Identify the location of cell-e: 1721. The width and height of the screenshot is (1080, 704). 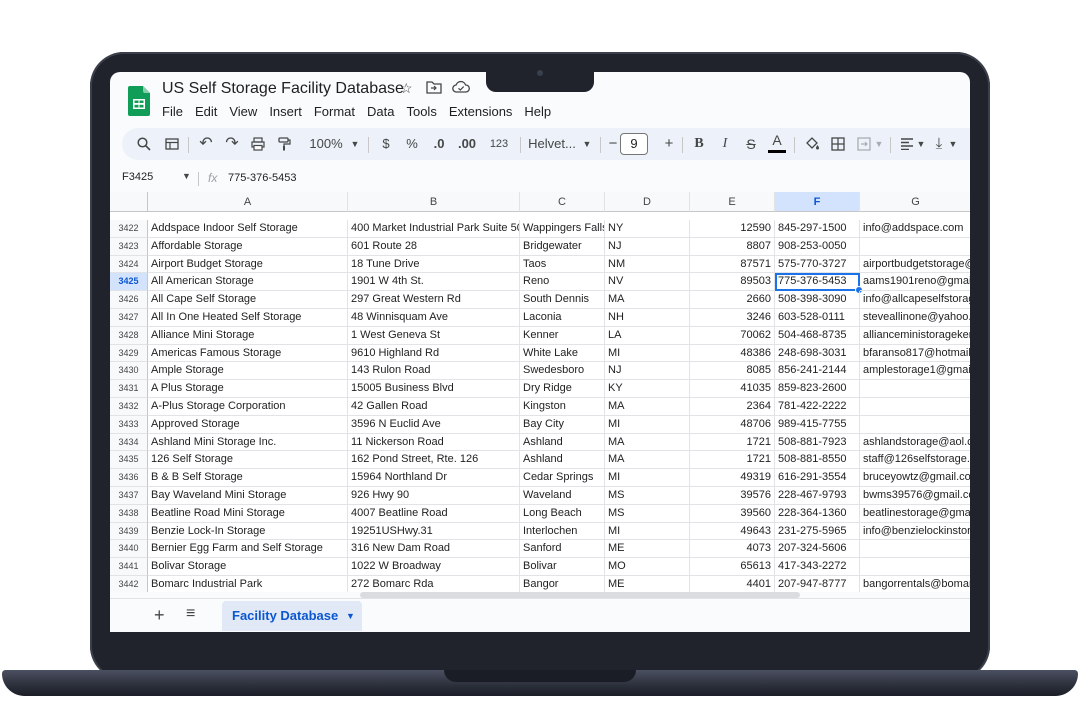
(732, 460).